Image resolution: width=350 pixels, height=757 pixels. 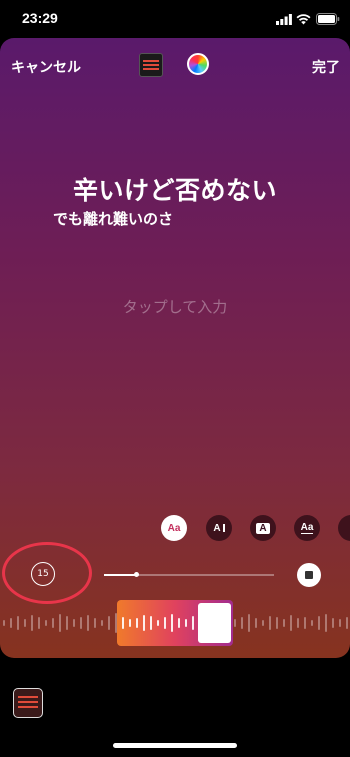 I want to click on stop-button, so click(x=309, y=575).